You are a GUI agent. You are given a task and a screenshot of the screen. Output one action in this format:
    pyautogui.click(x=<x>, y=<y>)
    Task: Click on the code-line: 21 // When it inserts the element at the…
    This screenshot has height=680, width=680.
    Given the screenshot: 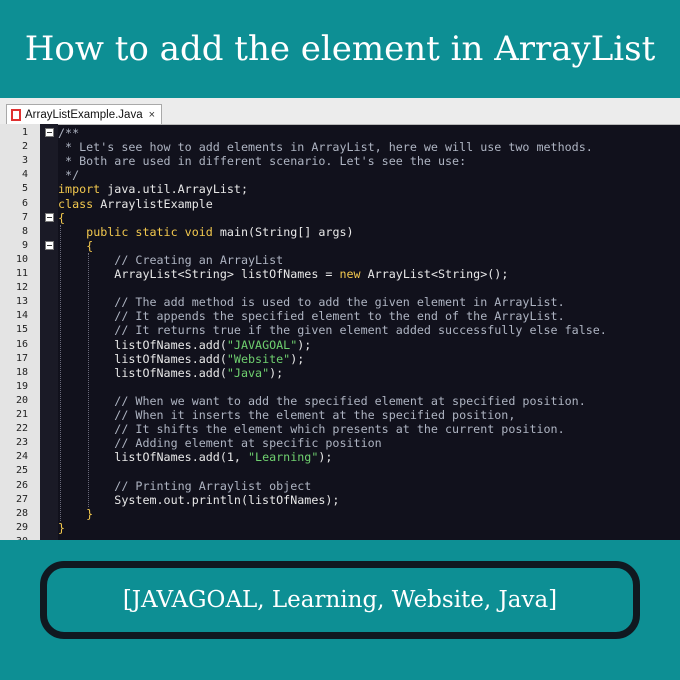 What is the action you would take?
    pyautogui.click(x=340, y=415)
    